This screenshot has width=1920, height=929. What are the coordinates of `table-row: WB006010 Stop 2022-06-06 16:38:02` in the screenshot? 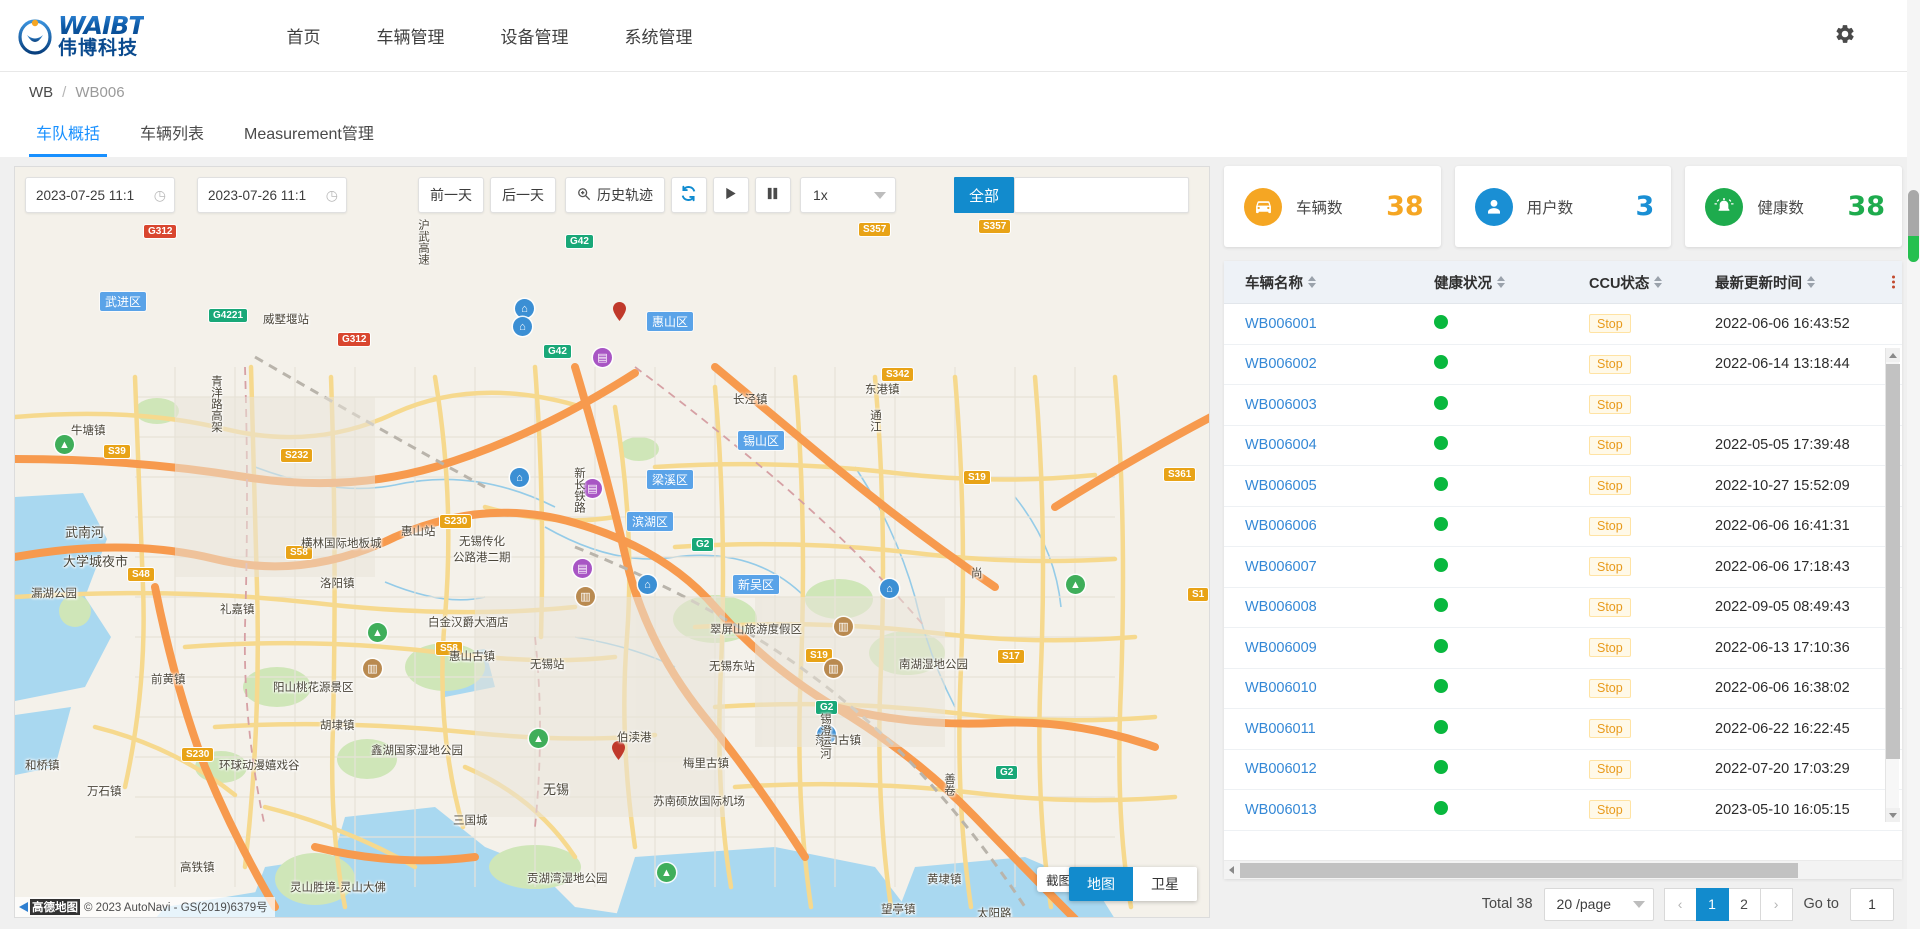 It's located at (1563, 689).